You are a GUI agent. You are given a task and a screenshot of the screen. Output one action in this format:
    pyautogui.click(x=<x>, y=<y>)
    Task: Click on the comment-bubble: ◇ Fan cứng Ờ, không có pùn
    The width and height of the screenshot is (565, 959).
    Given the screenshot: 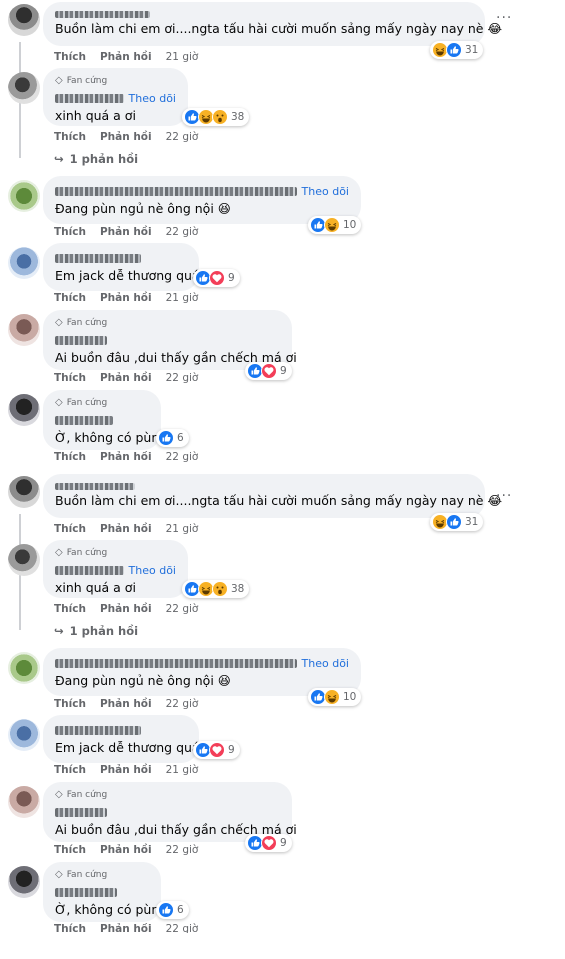 What is the action you would take?
    pyautogui.click(x=102, y=420)
    